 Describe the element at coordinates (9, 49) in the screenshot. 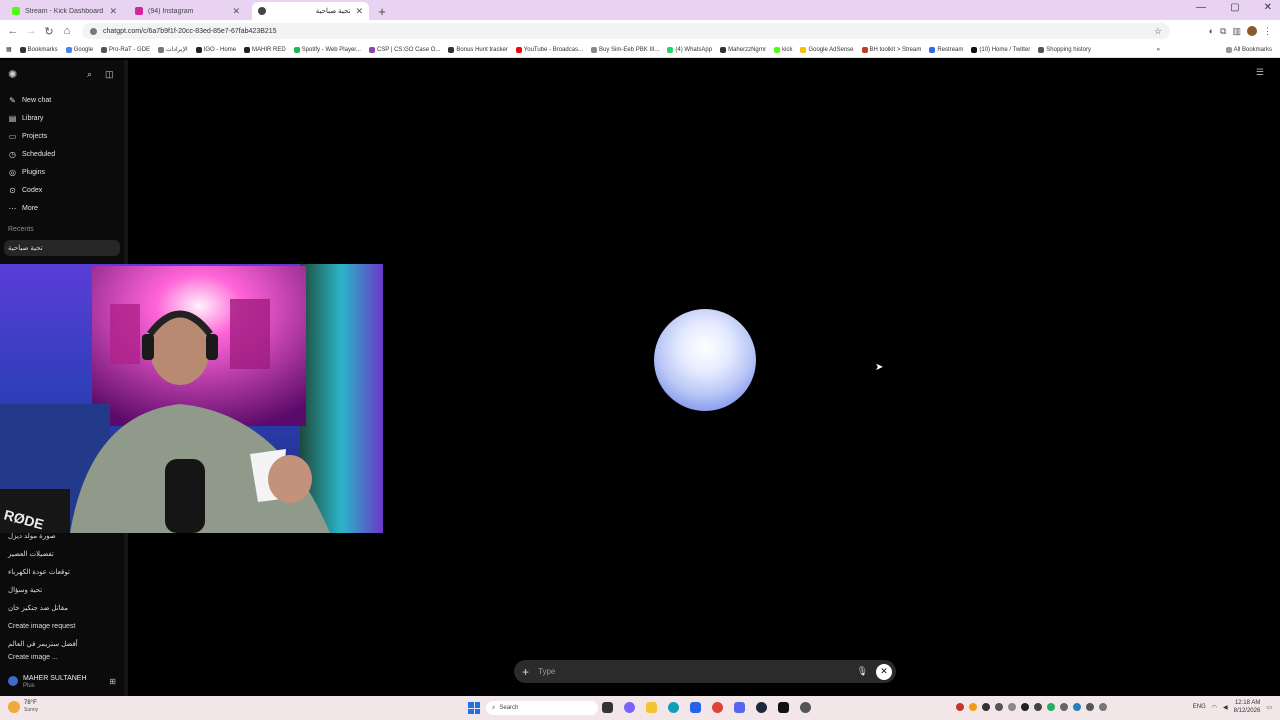

I see `apps-icon: ▦` at that location.